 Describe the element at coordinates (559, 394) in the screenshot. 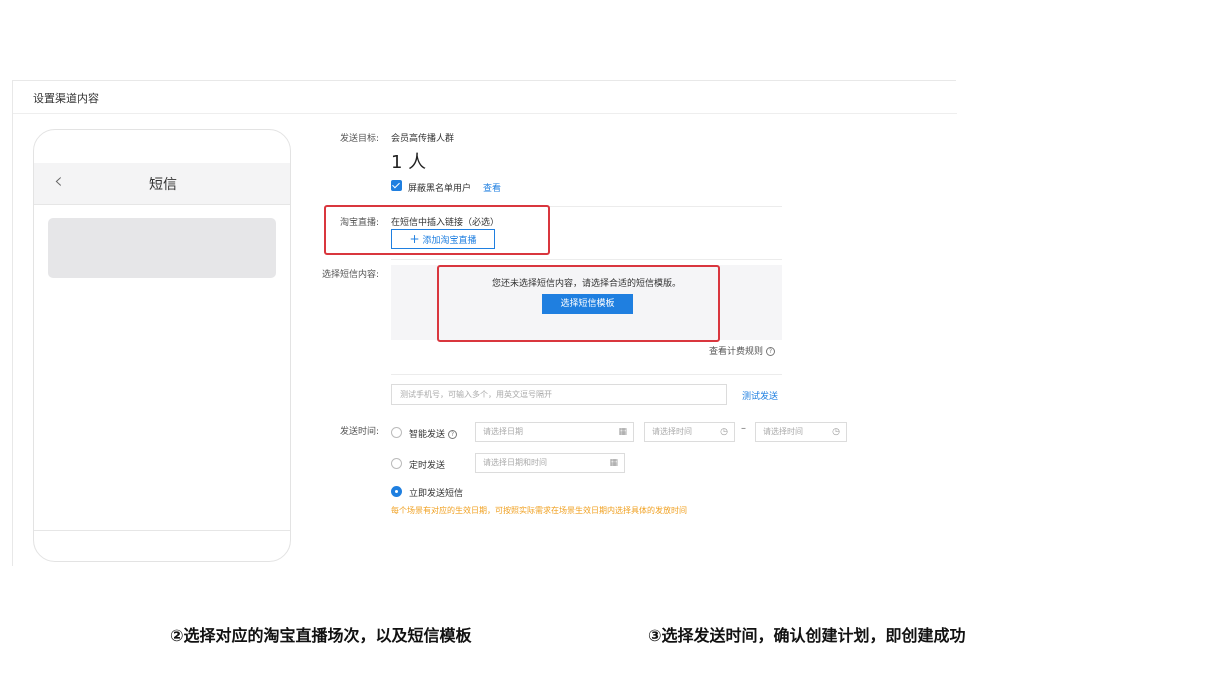

I see `test-phone-input: 测试手机号，可输入多个，用英文逗号隔开` at that location.